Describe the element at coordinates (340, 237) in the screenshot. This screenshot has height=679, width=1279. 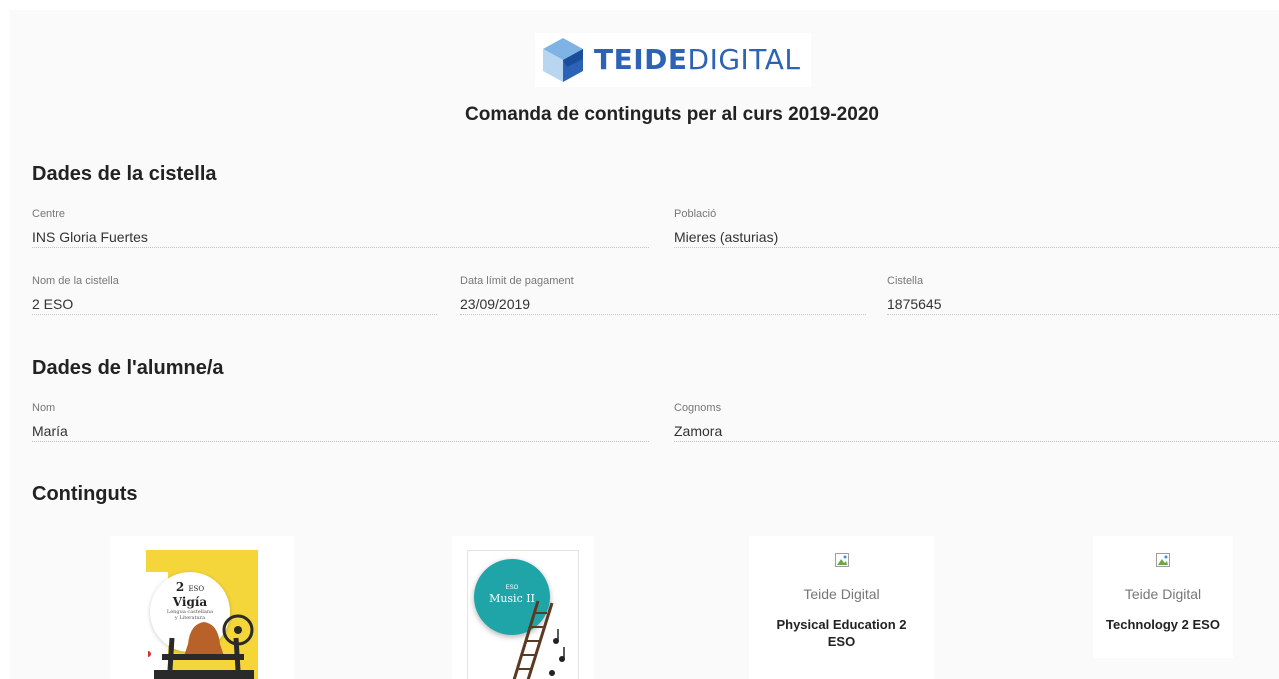
I see `centre-value: INS Gloria Fuertes` at that location.